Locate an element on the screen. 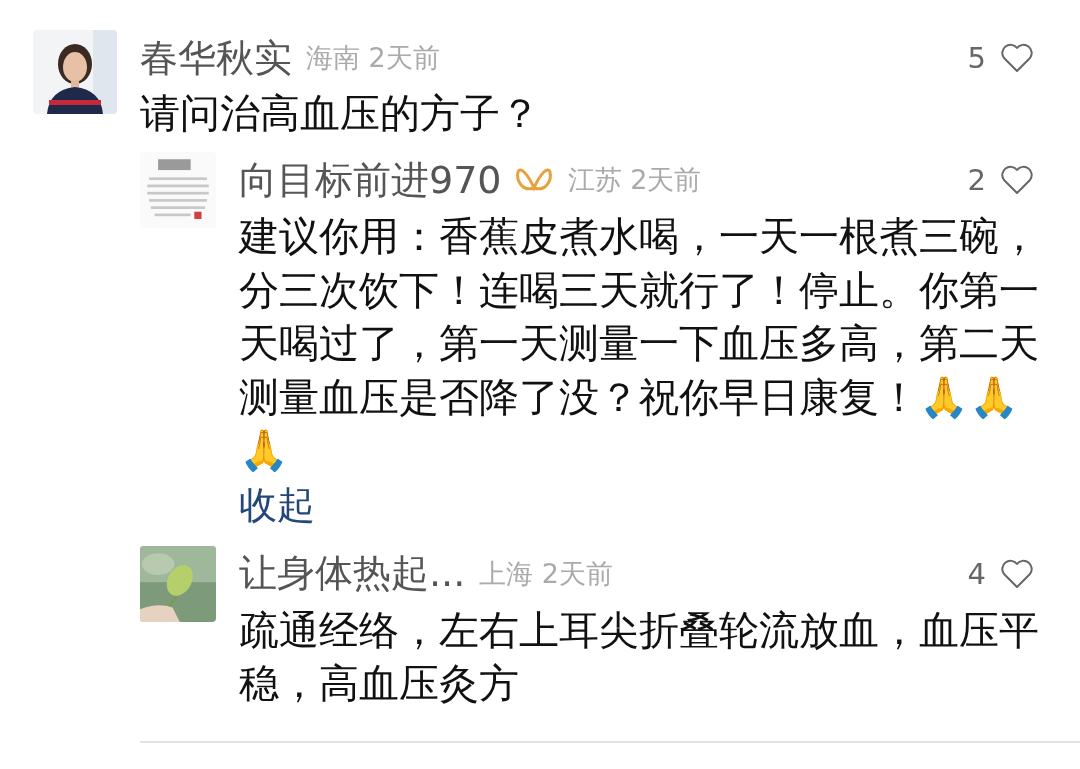 The width and height of the screenshot is (1080, 769). location-time: 江苏 2天前 is located at coordinates (634, 180).